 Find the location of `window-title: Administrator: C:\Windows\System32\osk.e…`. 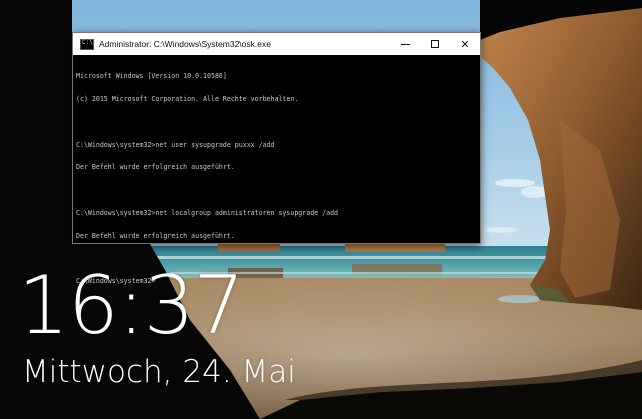

window-title: Administrator: C:\Windows\System32\osk.e… is located at coordinates (185, 44).